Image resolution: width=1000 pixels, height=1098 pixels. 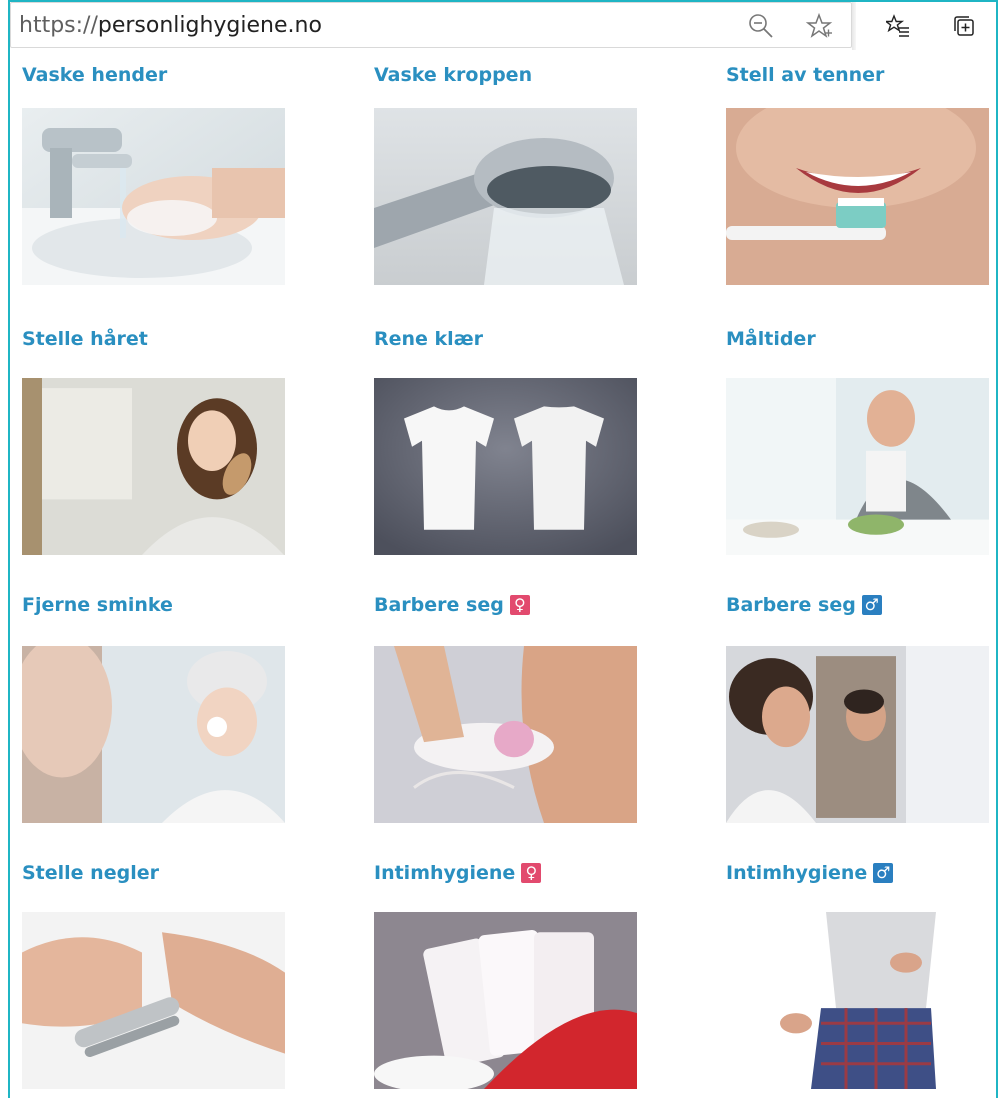 What do you see at coordinates (153, 1000) in the screenshot?
I see `photo-nail-clipper` at bounding box center [153, 1000].